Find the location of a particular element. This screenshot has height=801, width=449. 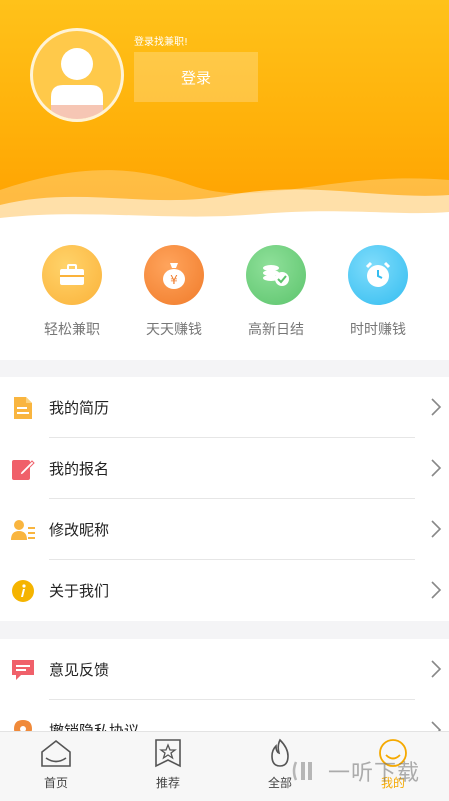

tab-recommend: 推荐 is located at coordinates (168, 764).